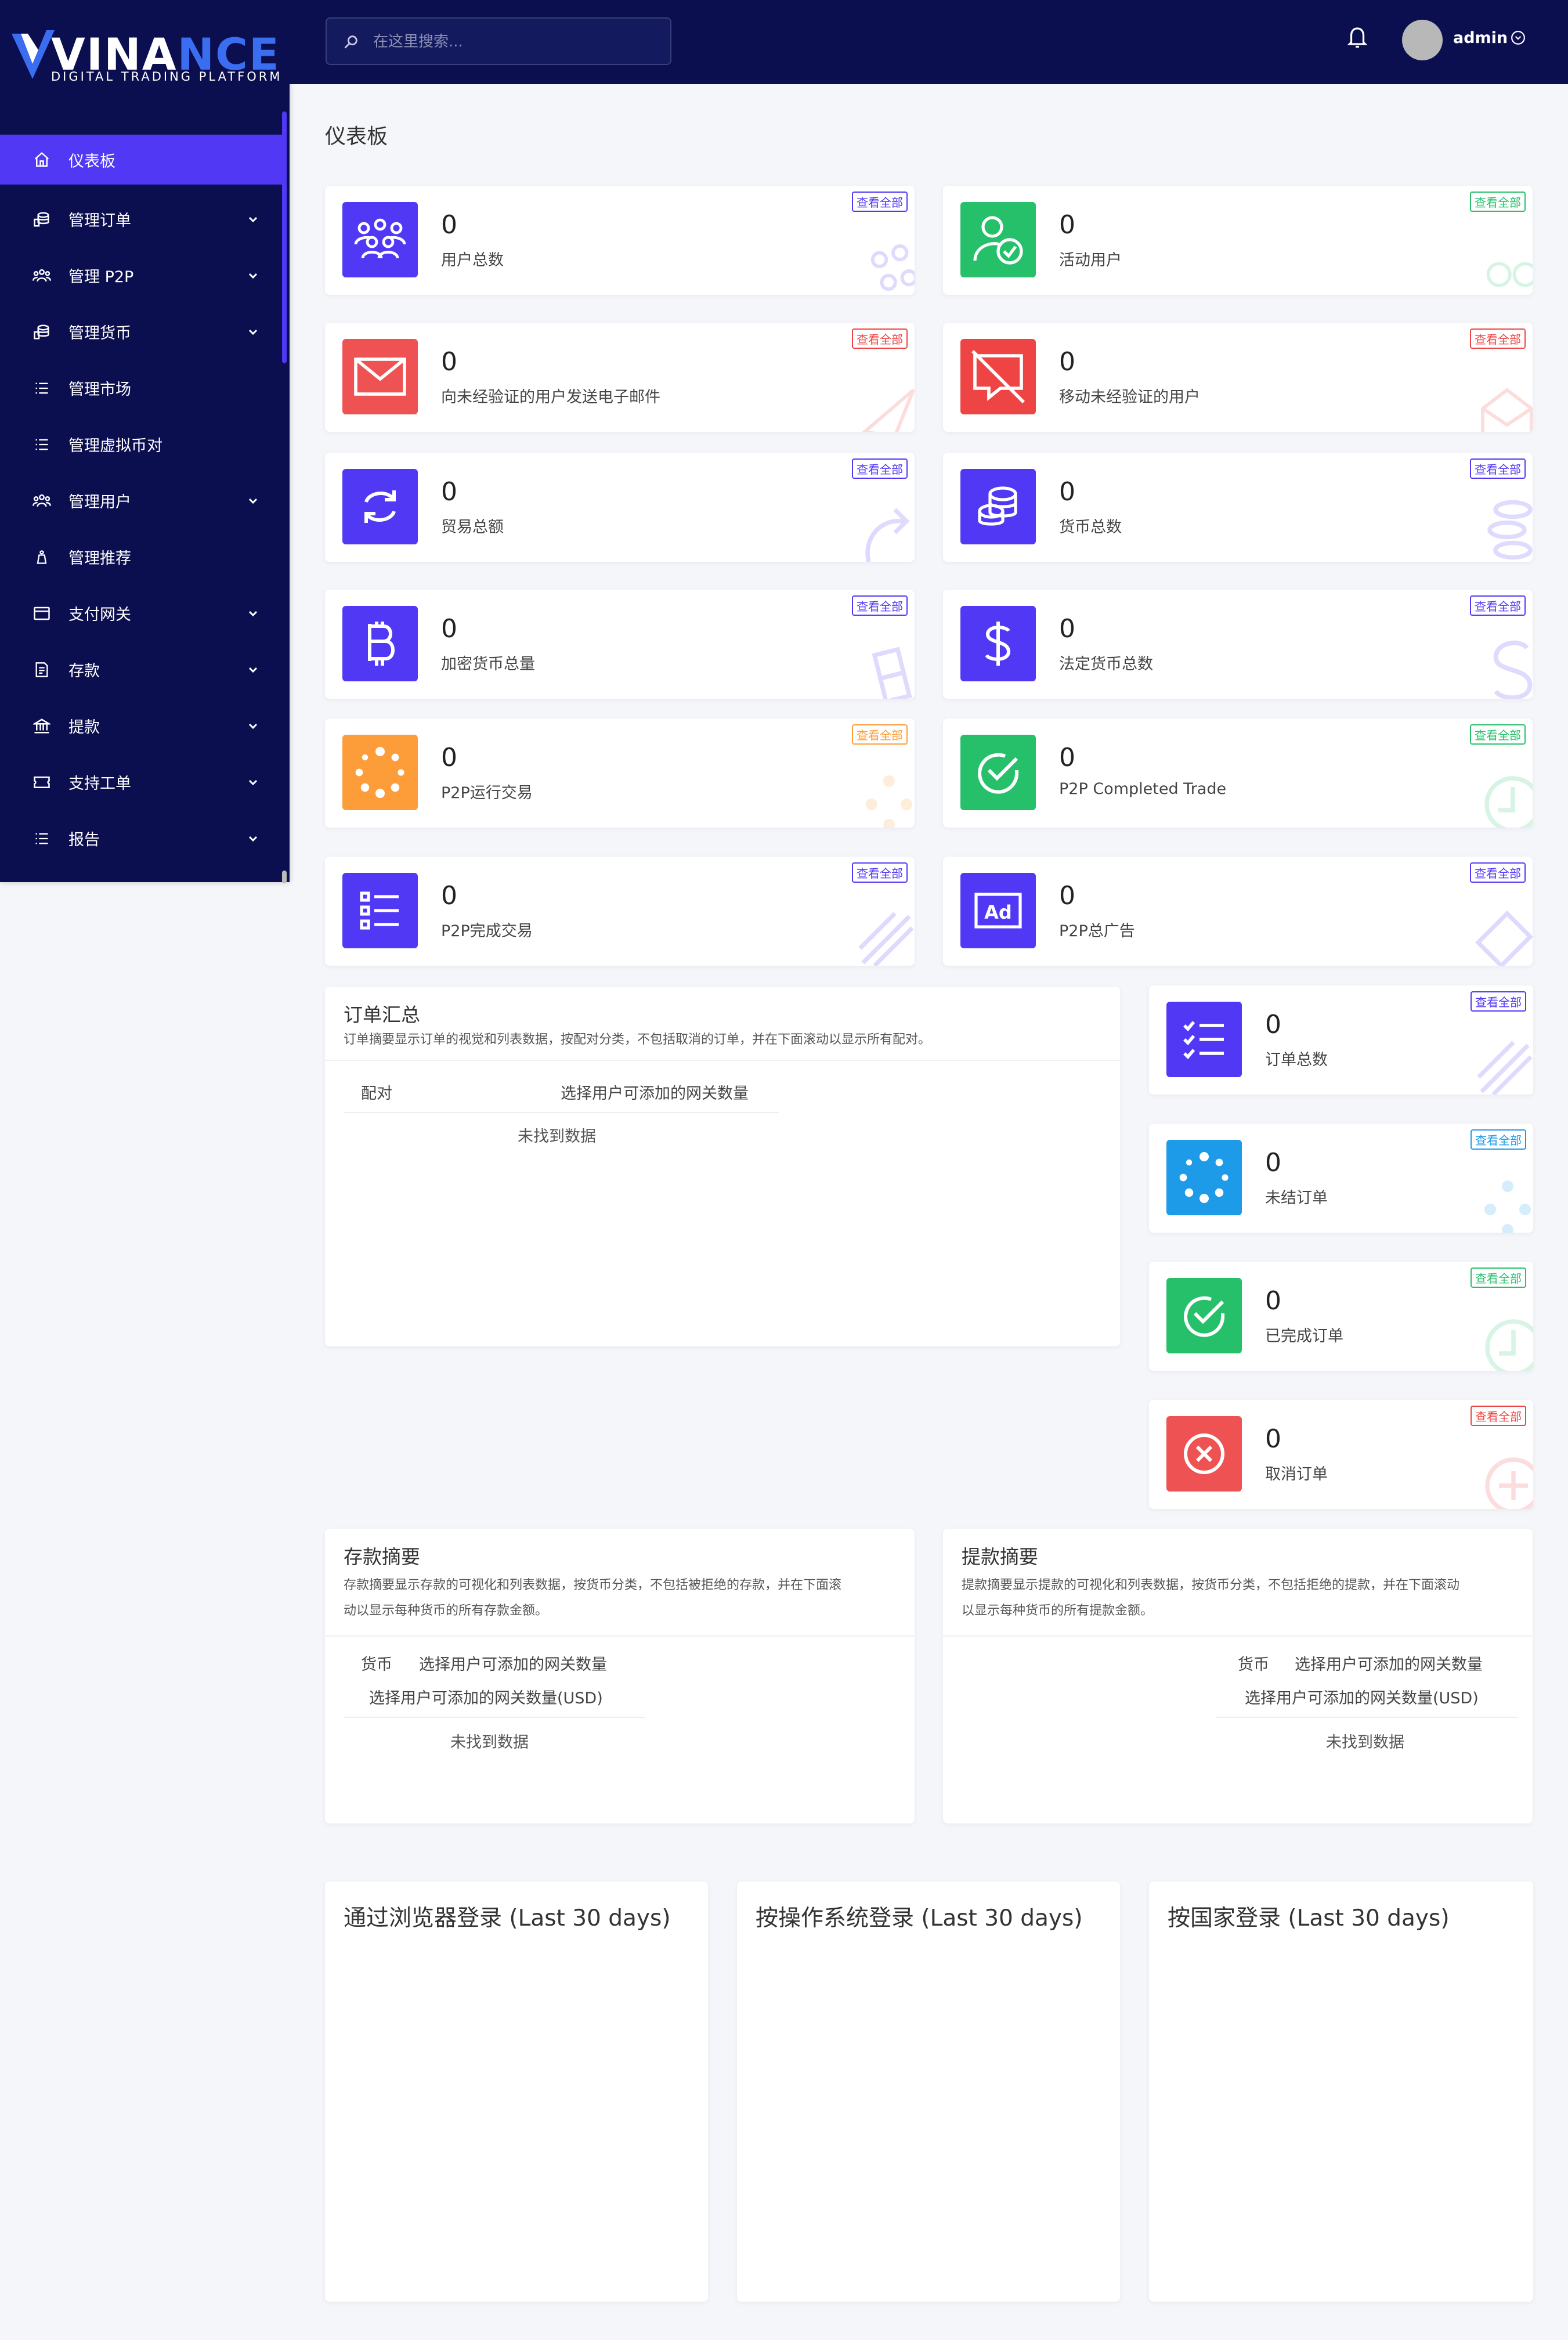 This screenshot has width=1568, height=2340. What do you see at coordinates (141, 276) in the screenshot?
I see `sidebar-item-p2p: 管理 P2P` at bounding box center [141, 276].